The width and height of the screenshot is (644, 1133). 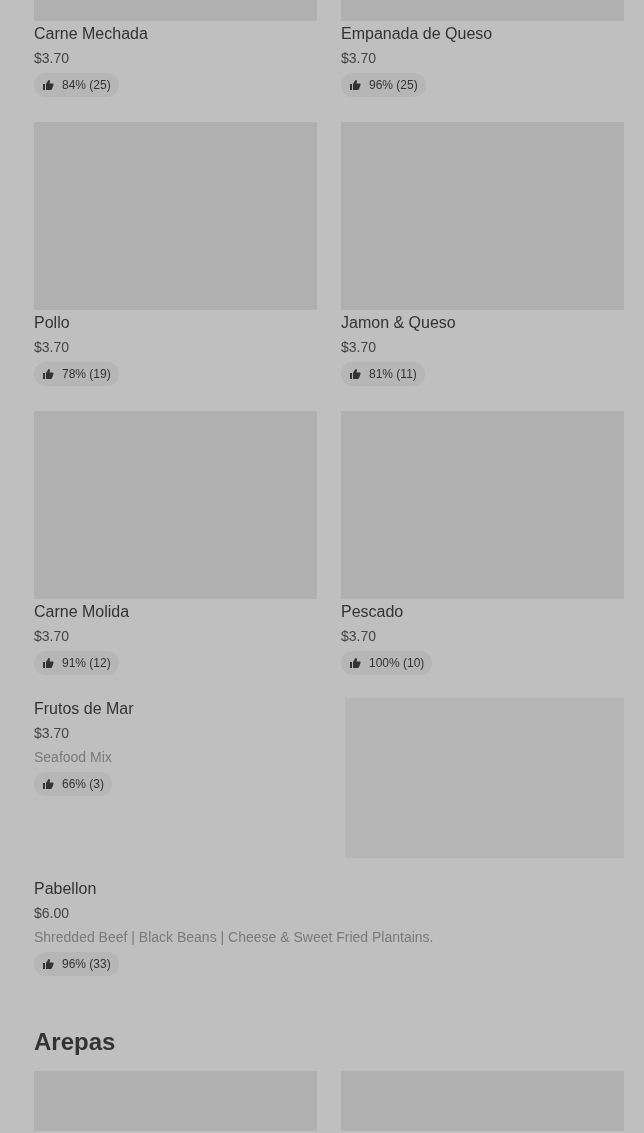 I want to click on item-name: Carne Mechada, so click(x=91, y=34).